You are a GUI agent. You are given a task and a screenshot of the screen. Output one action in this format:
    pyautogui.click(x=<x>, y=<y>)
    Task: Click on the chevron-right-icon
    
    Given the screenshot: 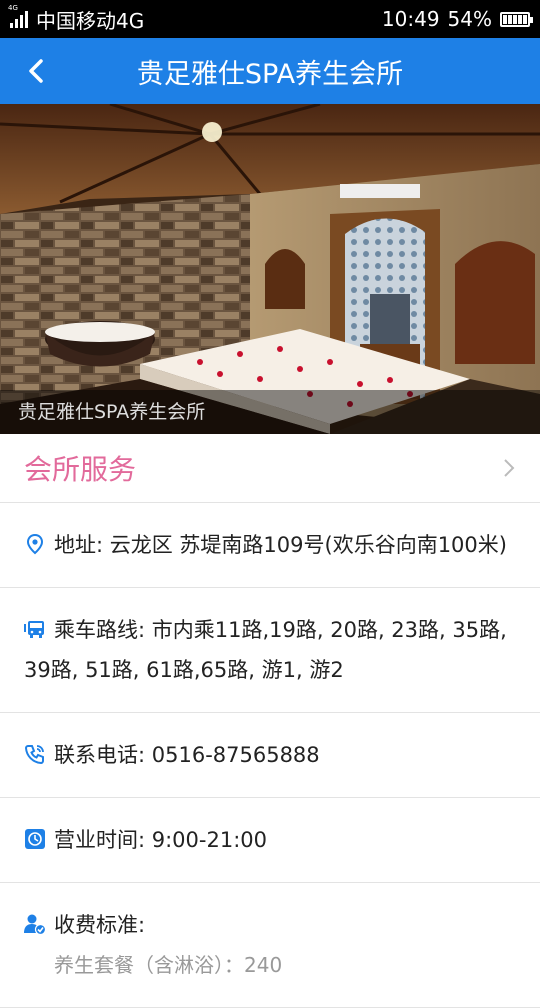 What is the action you would take?
    pyautogui.click(x=509, y=468)
    